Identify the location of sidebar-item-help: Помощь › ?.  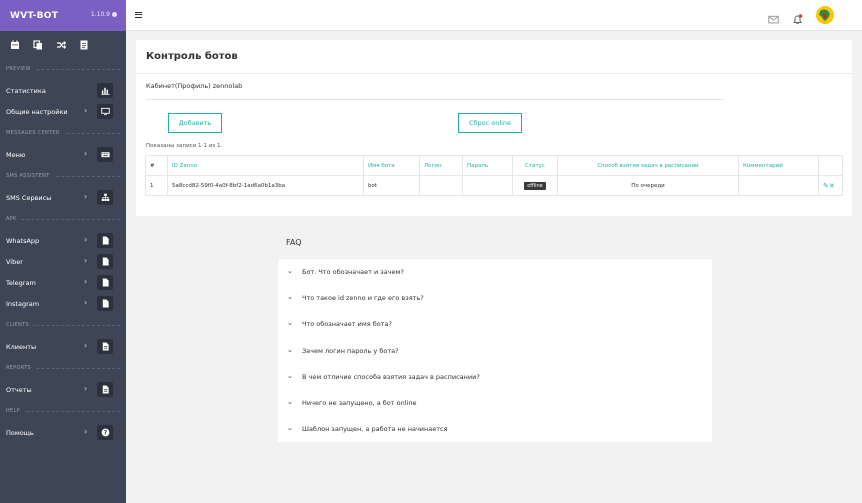
(63, 432).